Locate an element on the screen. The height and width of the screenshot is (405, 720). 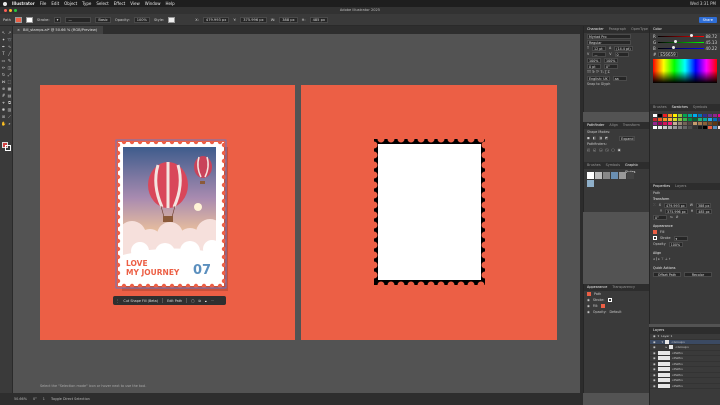
stroke-swatch is located at coordinates (29, 19).